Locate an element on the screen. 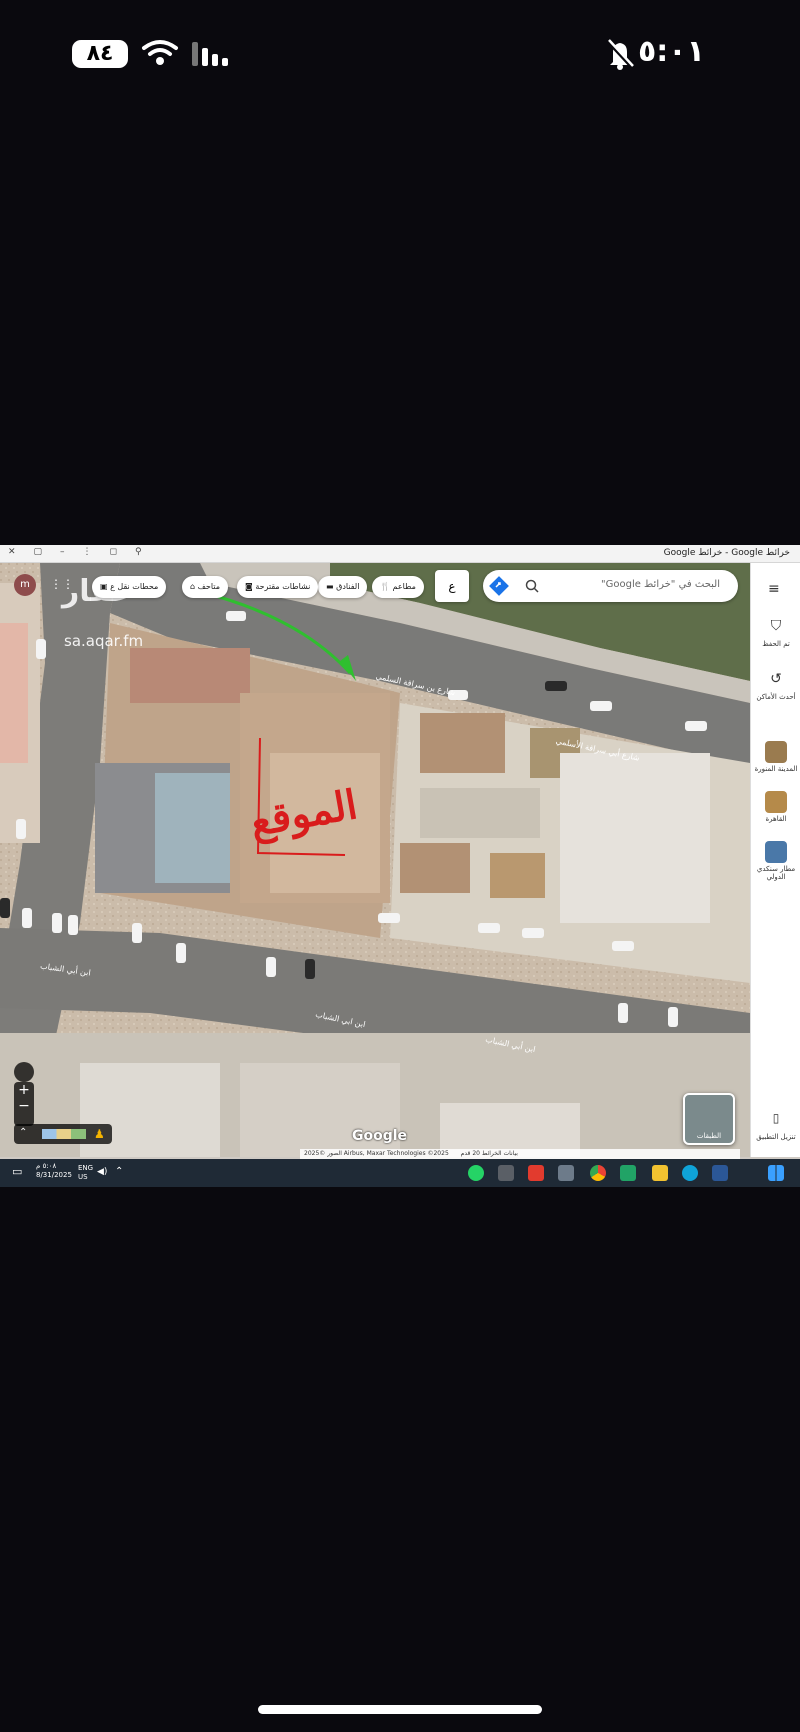  chip-museums: متاحف ⌂ is located at coordinates (205, 587).